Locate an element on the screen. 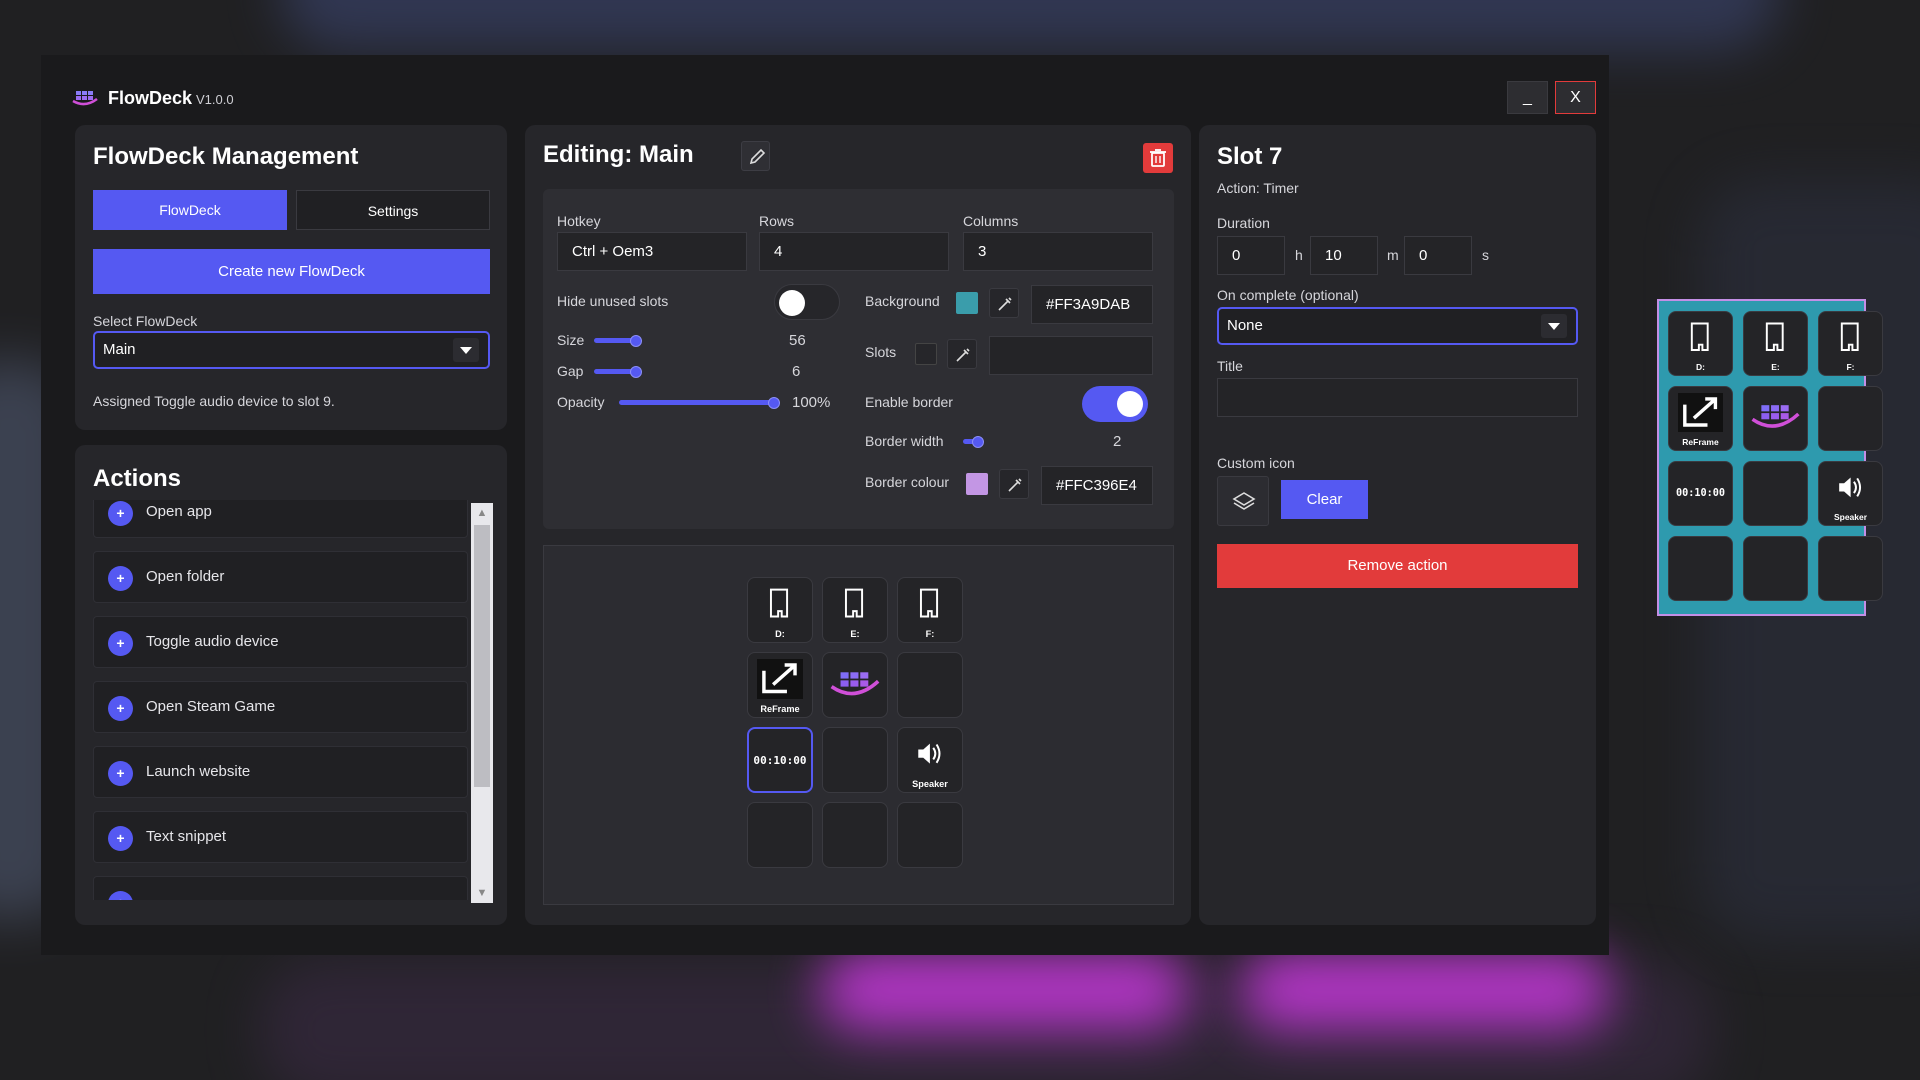  hours-input: 0 is located at coordinates (1251, 255).